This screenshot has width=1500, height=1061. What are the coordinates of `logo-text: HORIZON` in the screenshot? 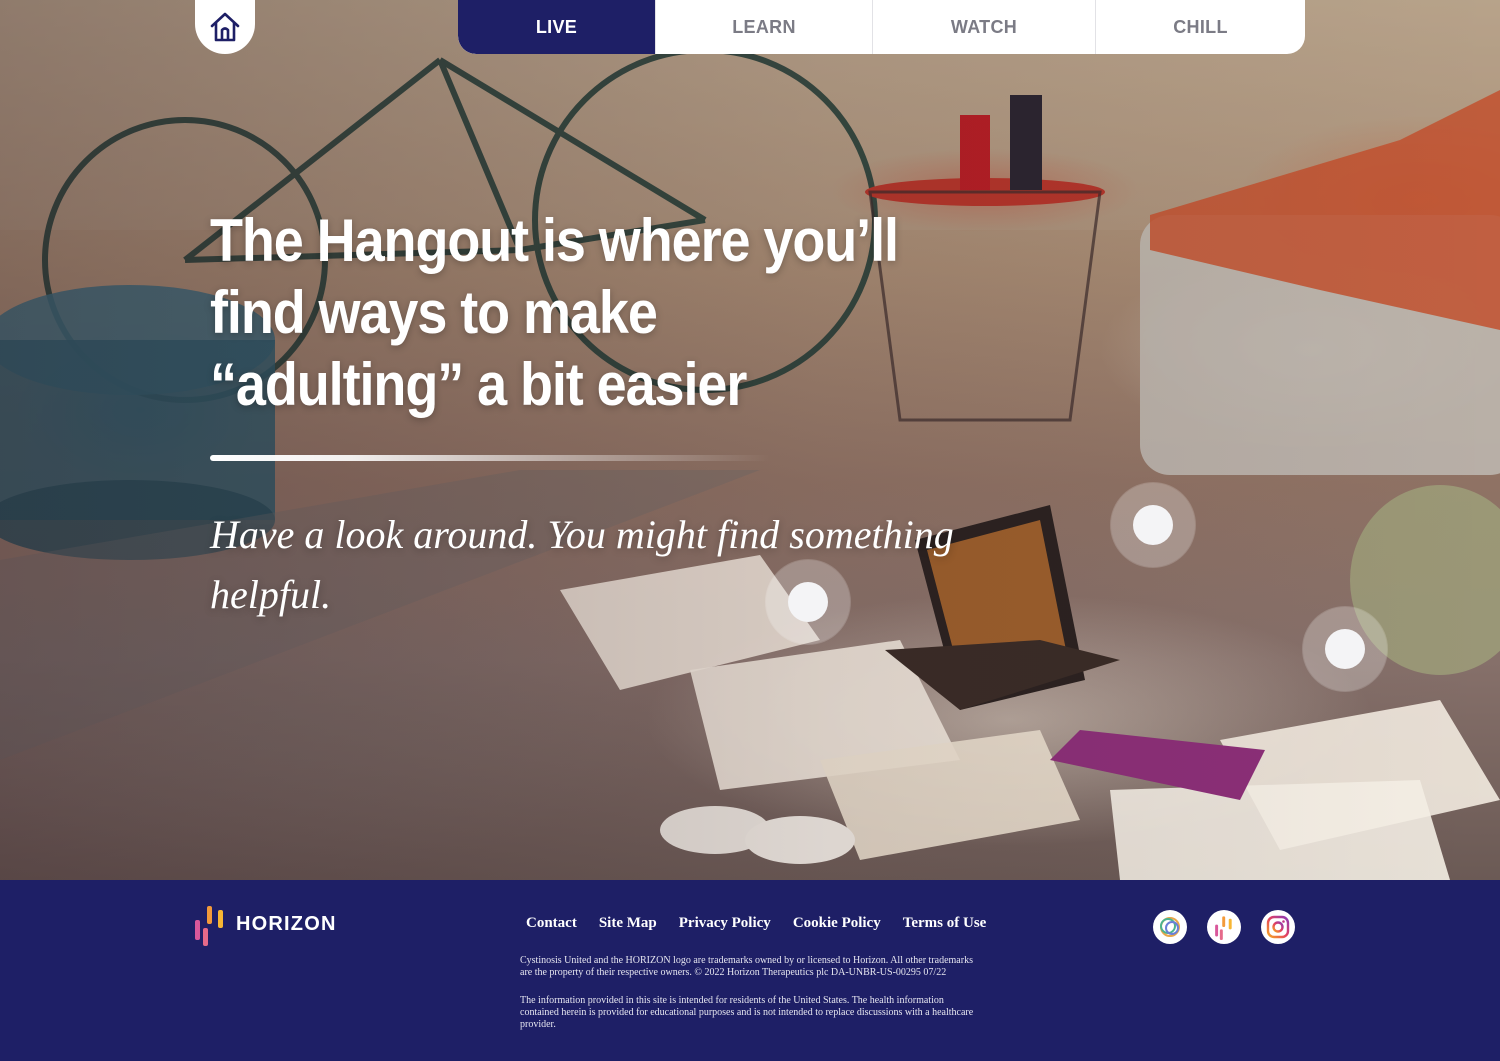 It's located at (286, 923).